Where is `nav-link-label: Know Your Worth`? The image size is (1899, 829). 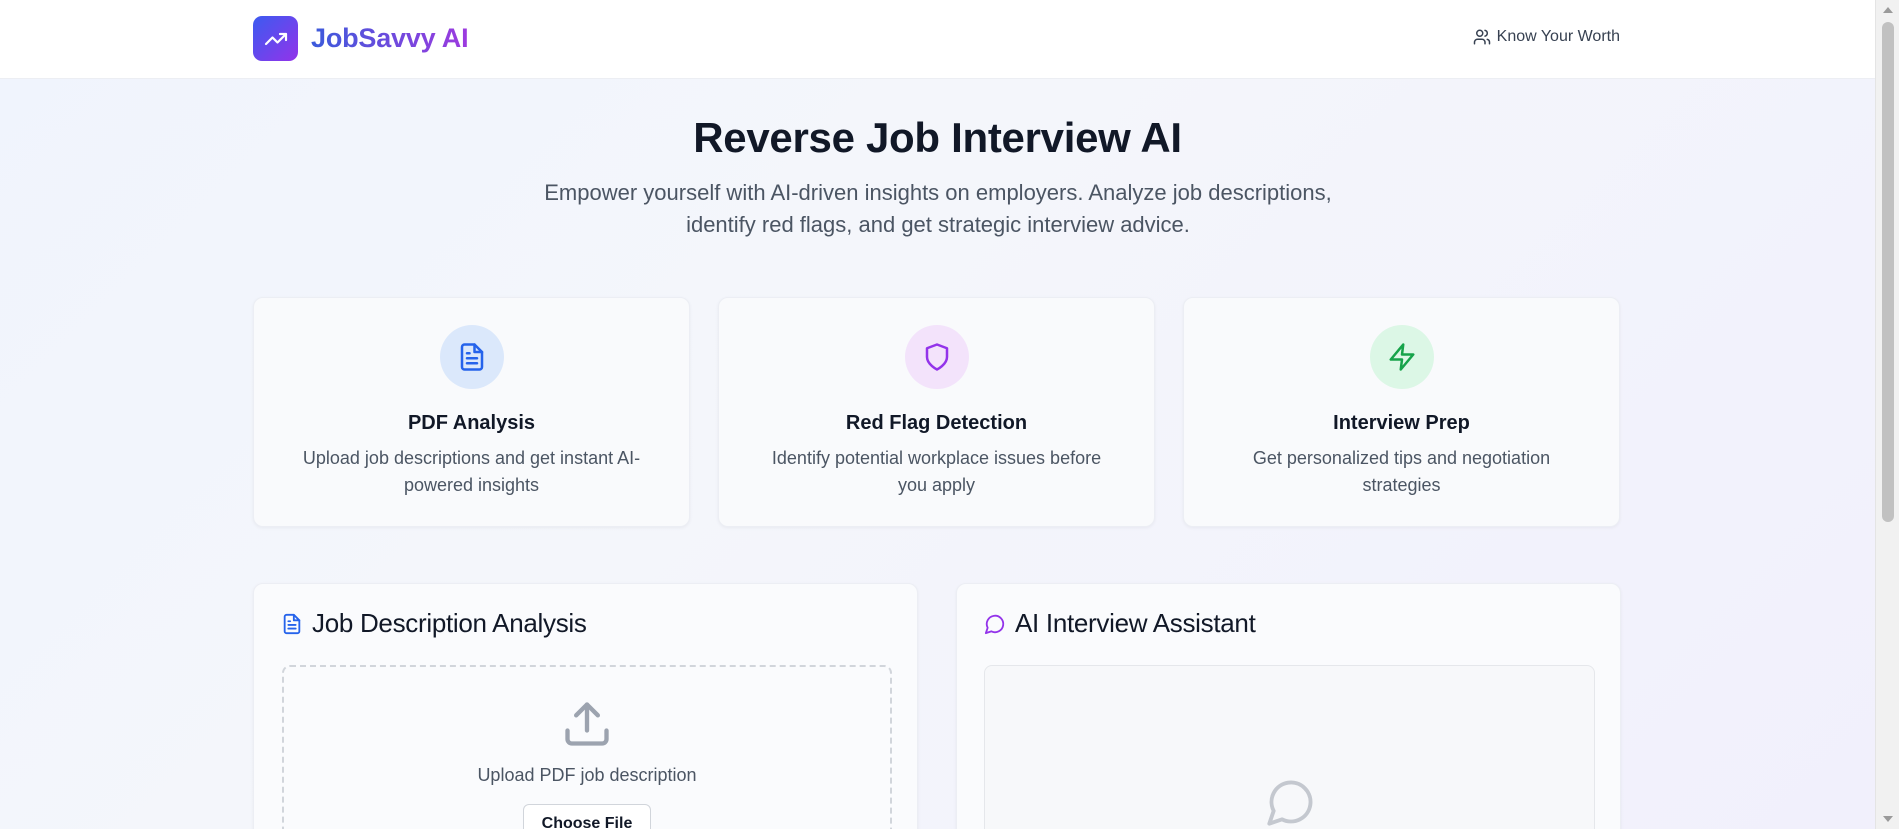
nav-link-label: Know Your Worth is located at coordinates (1558, 36).